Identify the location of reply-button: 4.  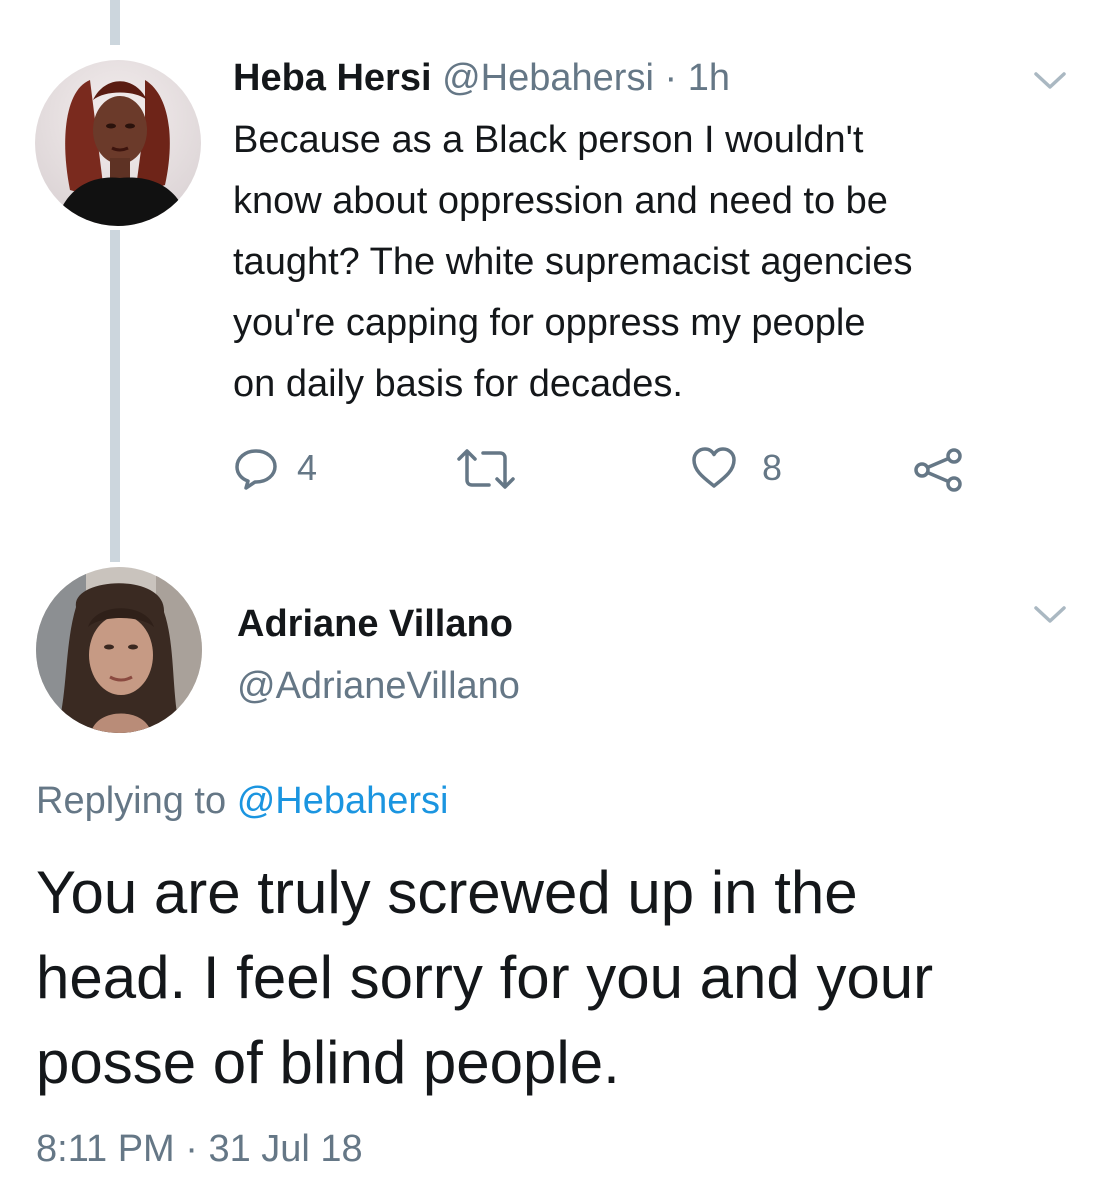
(275, 468).